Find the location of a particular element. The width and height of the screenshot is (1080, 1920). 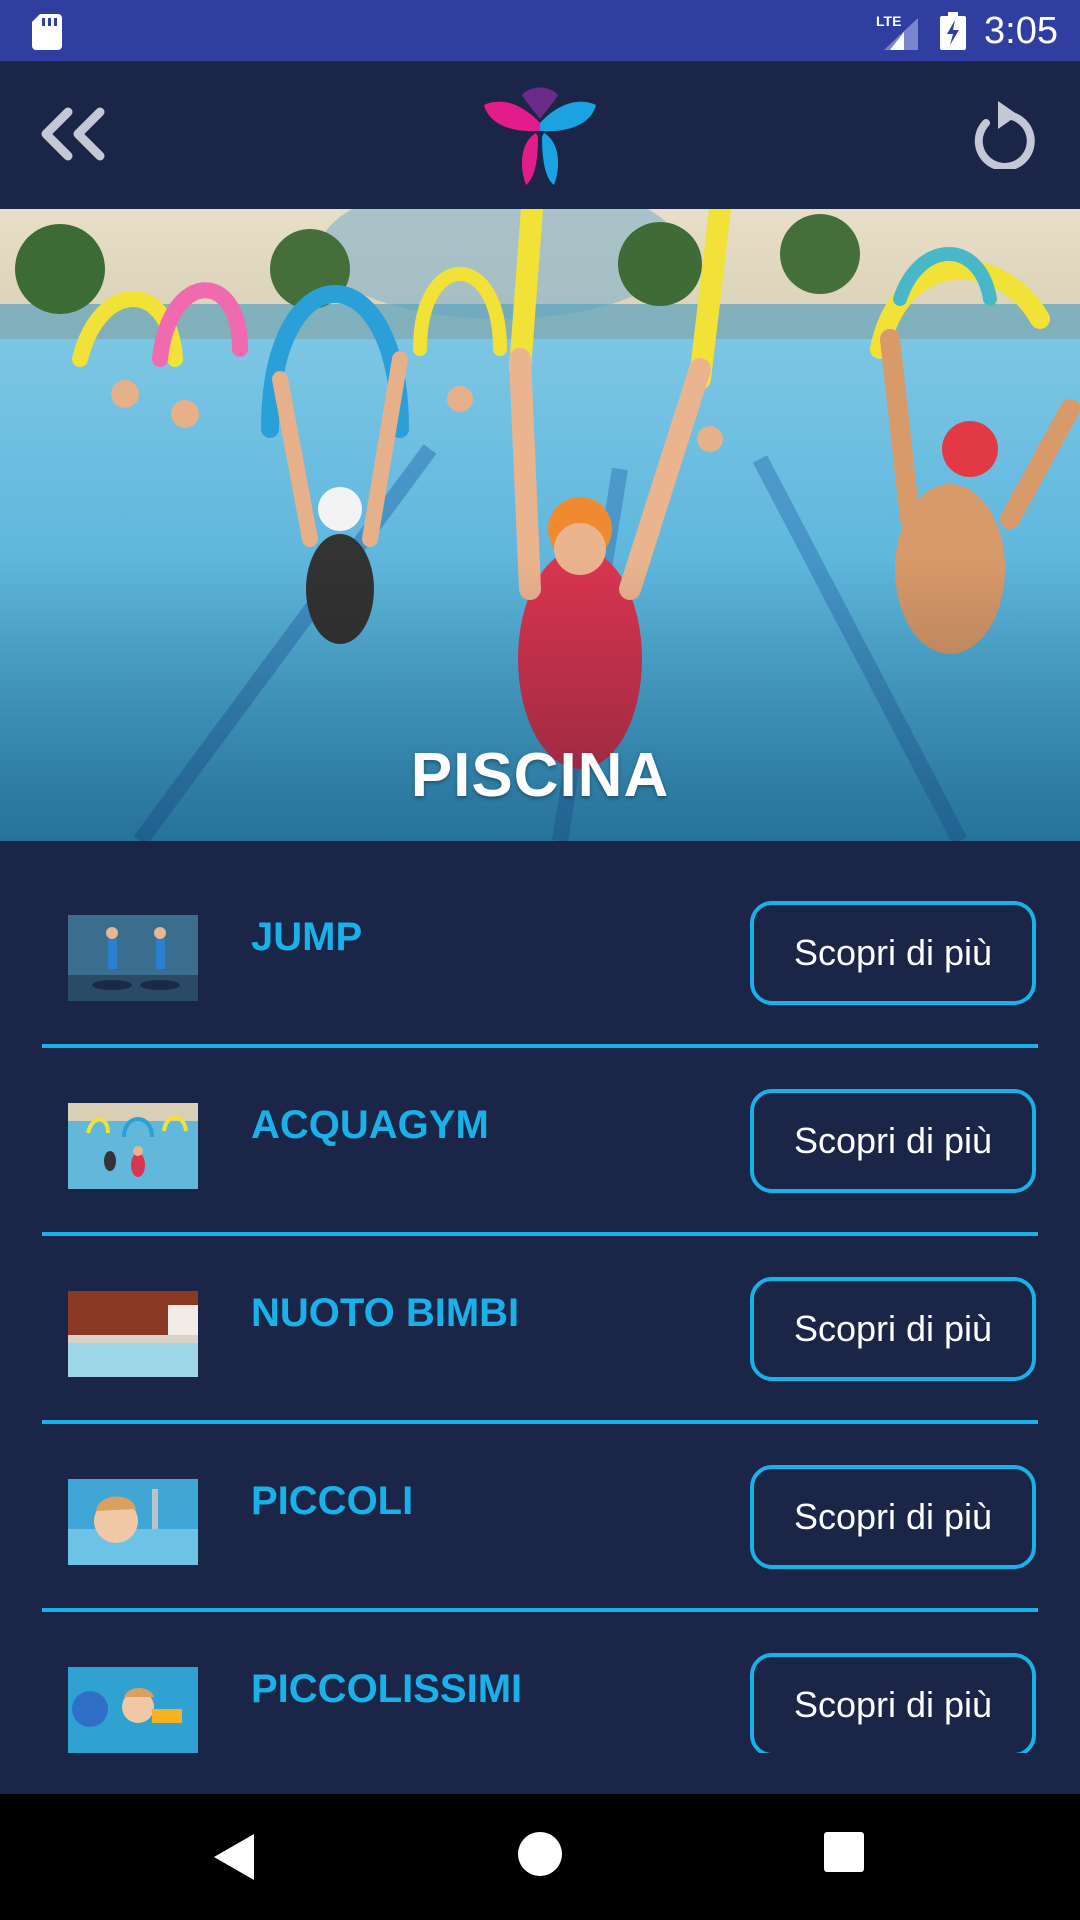

lte-label: LTE is located at coordinates (888, 21).